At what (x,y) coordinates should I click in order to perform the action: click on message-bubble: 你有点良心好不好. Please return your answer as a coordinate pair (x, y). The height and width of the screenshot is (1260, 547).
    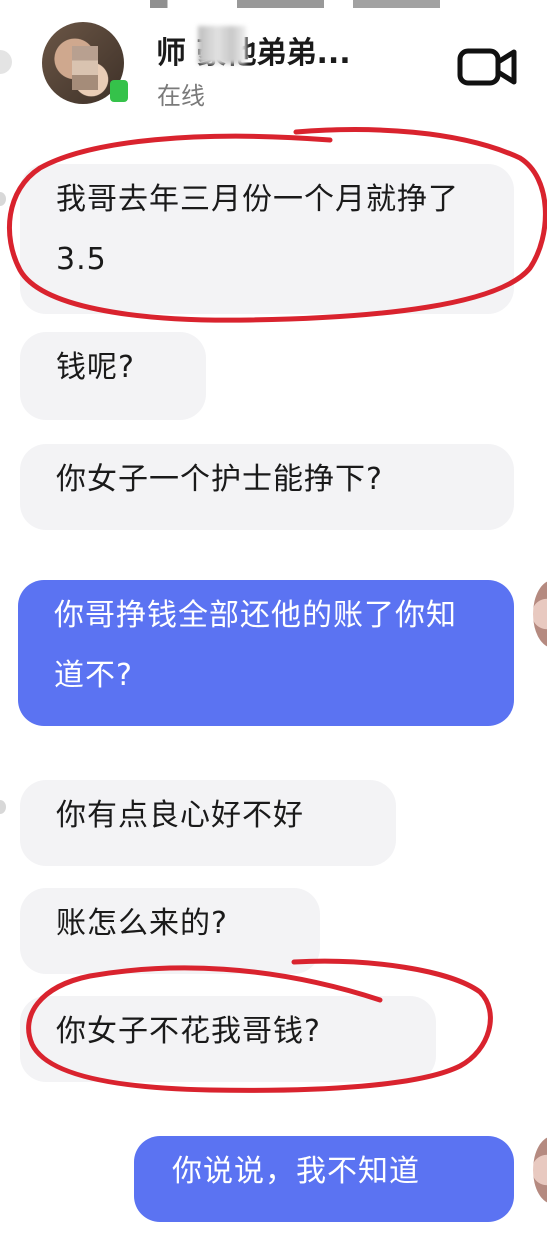
    Looking at the image, I should click on (208, 823).